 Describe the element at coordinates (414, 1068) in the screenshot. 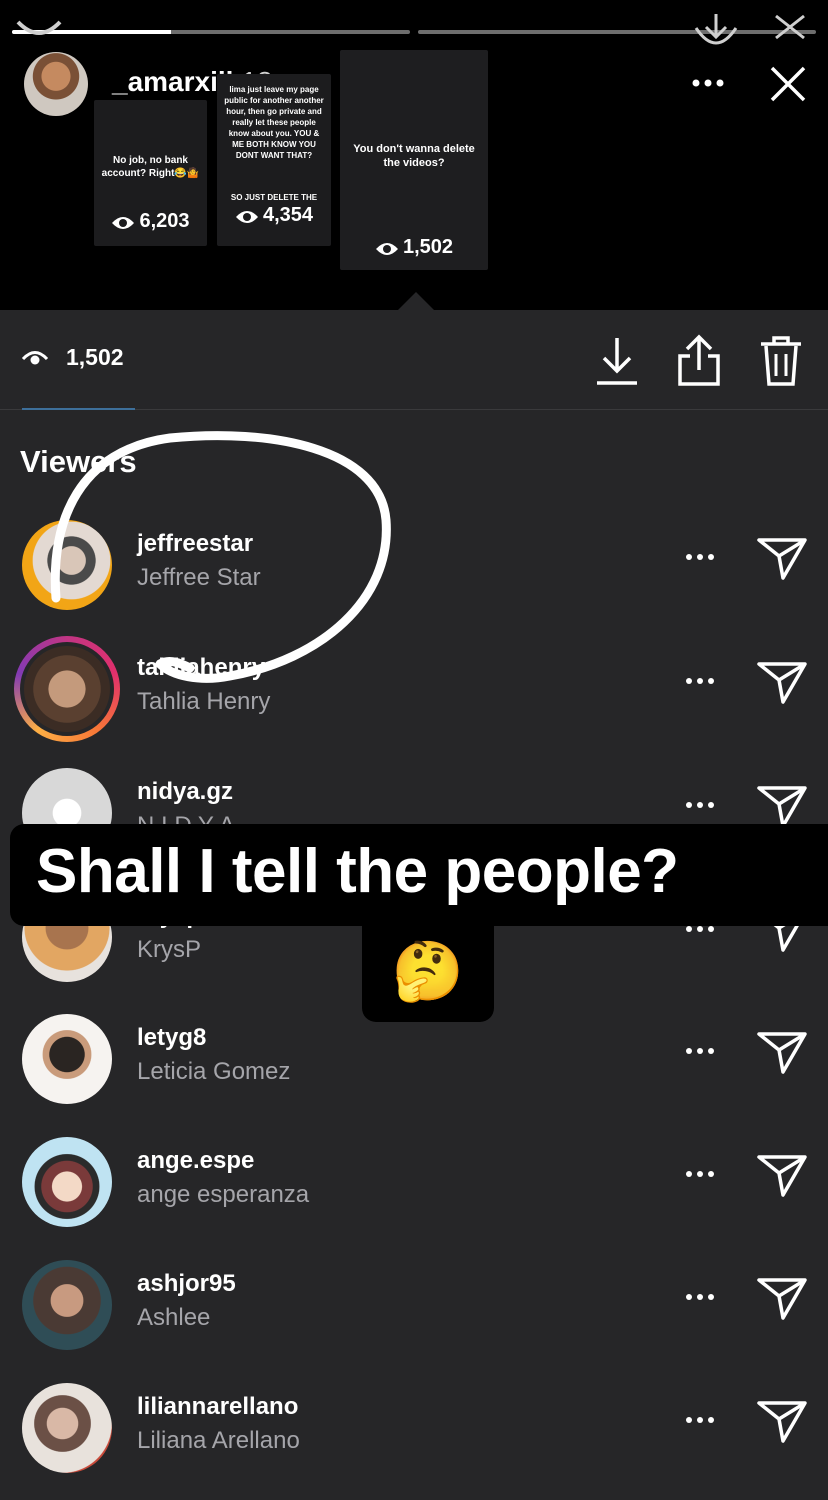

I see `viewer-row: letyg8 Leticia Gomez` at that location.